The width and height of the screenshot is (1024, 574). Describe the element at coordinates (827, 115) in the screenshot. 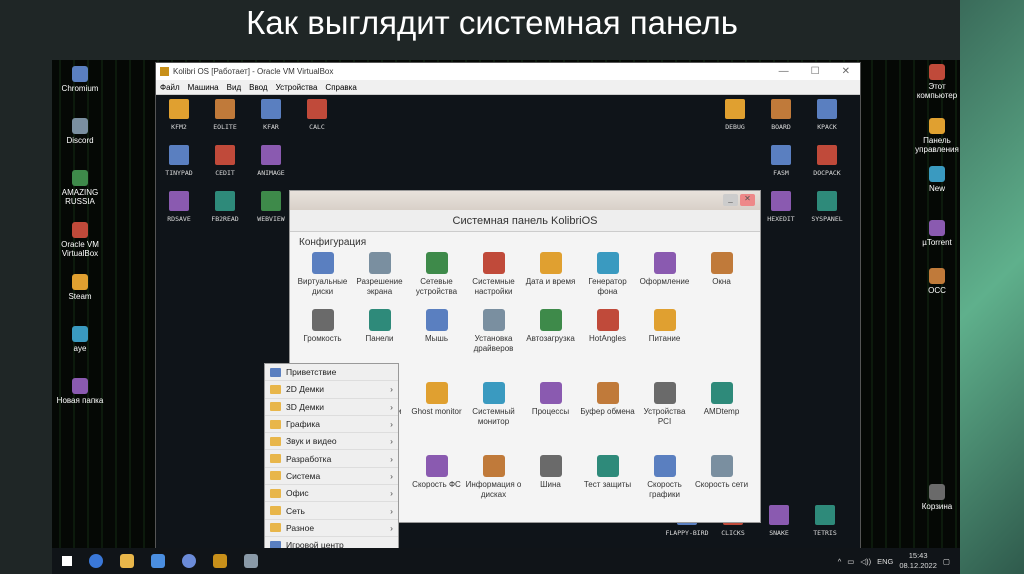

I see `kolibri-icon-kpack: KPACK` at that location.